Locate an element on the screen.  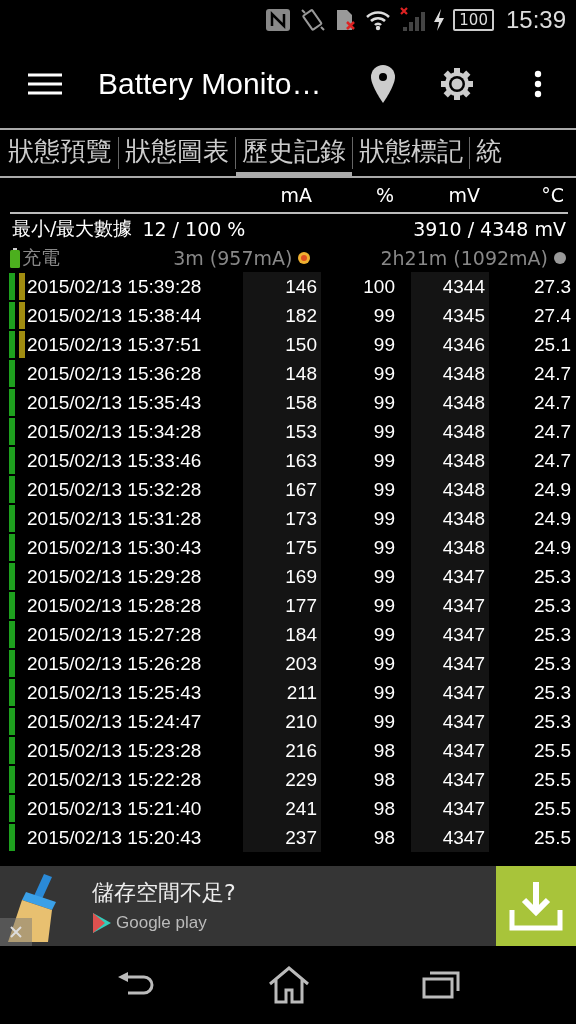
charge-elapsed: 3m (957mA) is located at coordinates (233, 258).